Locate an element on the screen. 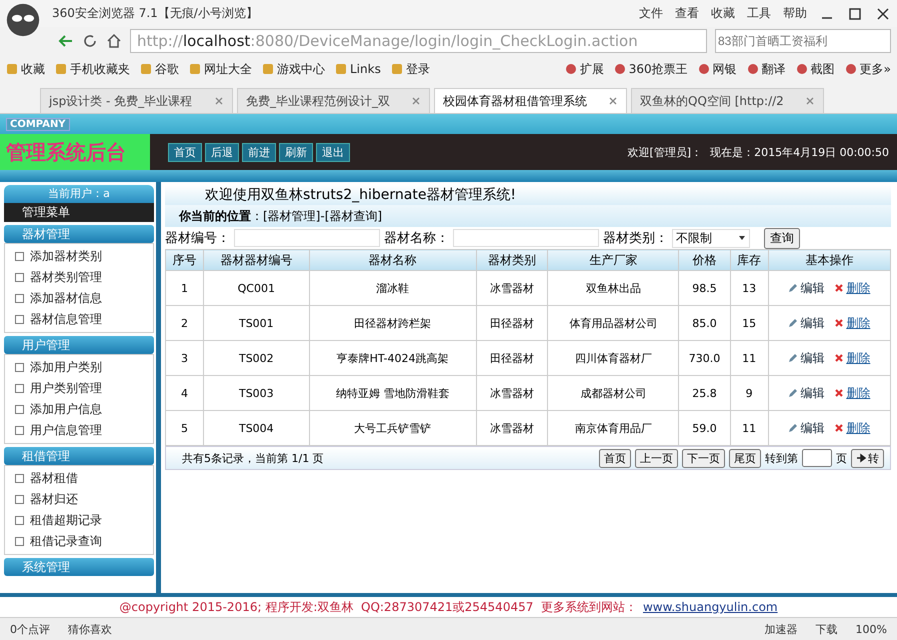  bookmark-item: 网址大全 is located at coordinates (220, 69).